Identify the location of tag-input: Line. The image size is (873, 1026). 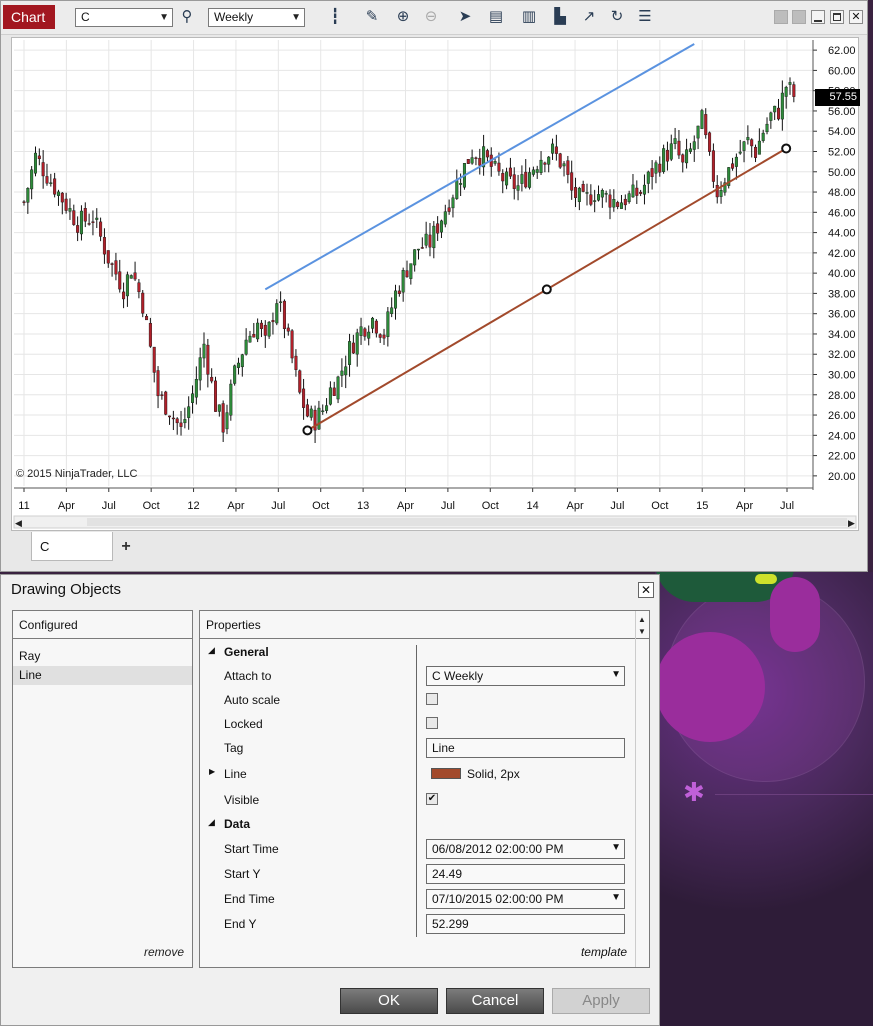
(525, 748).